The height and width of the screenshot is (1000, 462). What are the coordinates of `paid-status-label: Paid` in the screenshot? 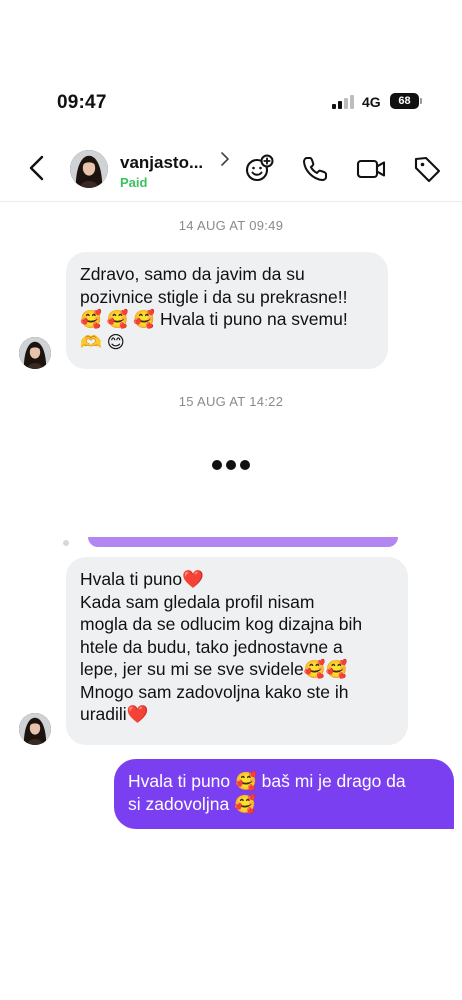 It's located at (134, 182).